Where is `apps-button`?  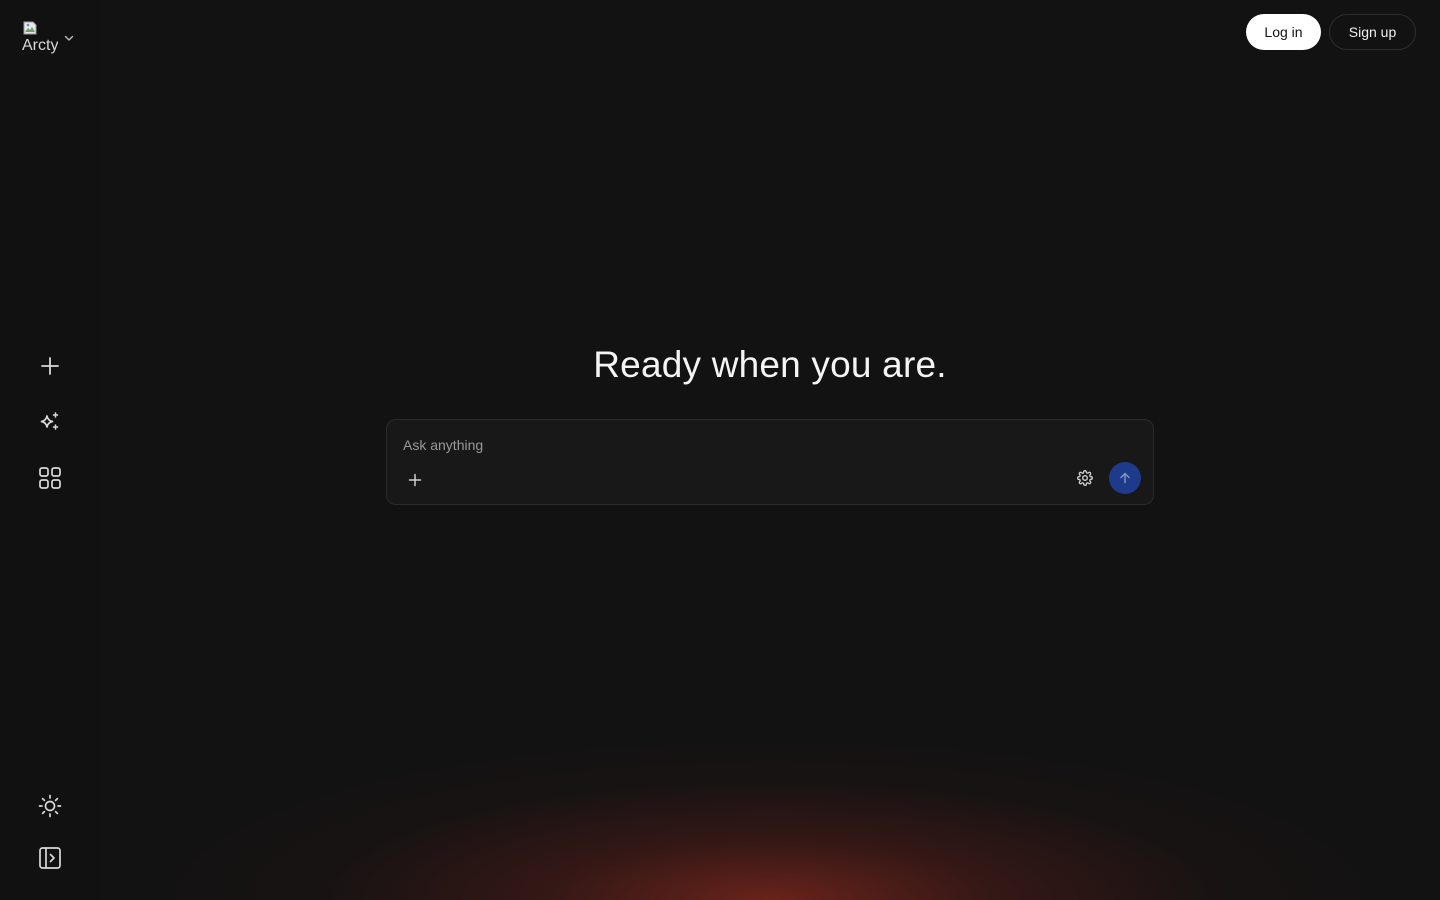 apps-button is located at coordinates (50, 478).